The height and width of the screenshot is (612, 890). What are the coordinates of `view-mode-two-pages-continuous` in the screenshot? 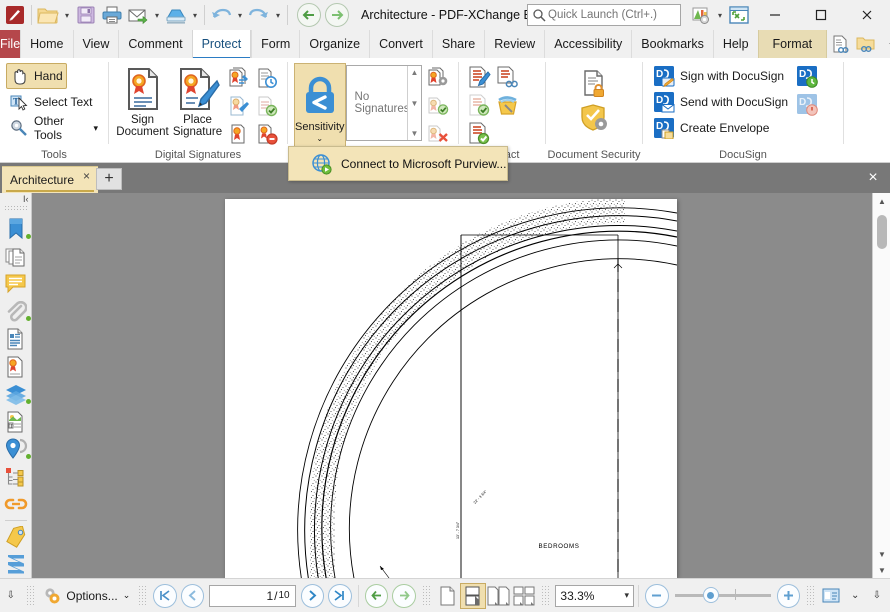 It's located at (523, 596).